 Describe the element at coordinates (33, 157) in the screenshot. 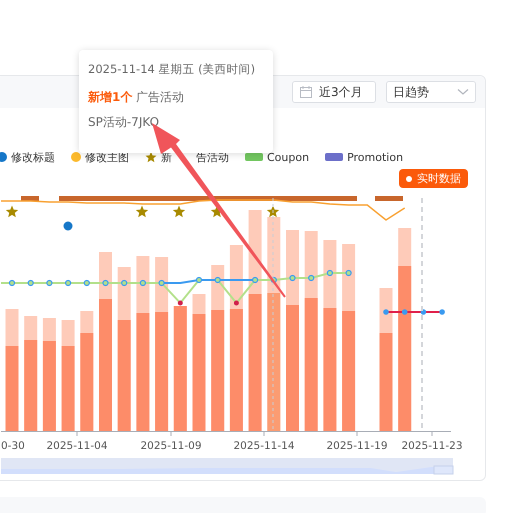

I see `legend-label: 修改标题` at that location.